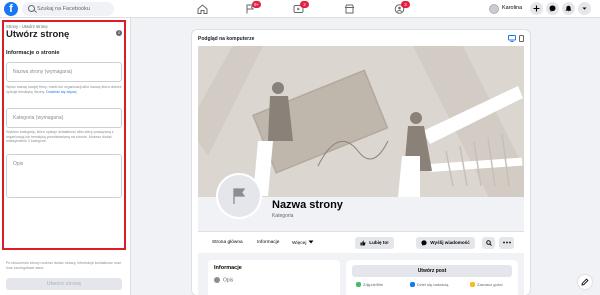 This screenshot has width=600, height=295. I want to click on messenger-button, so click(552, 8).